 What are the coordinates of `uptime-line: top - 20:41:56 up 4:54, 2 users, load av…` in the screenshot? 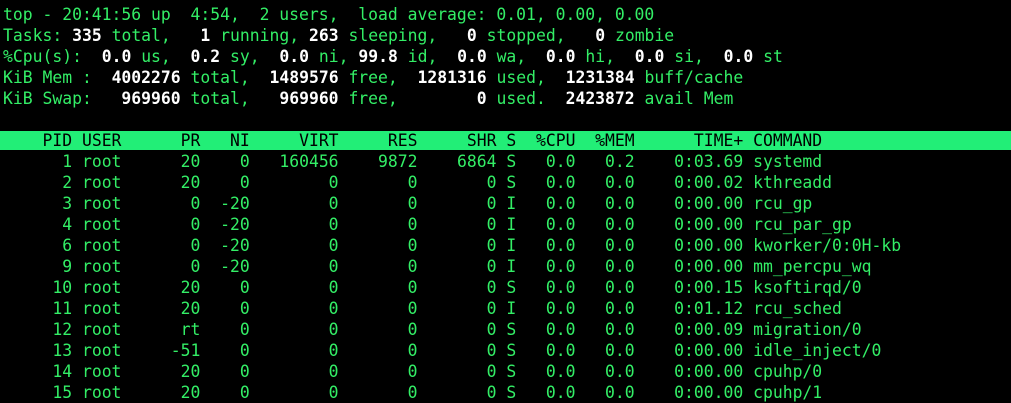 It's located at (329, 14).